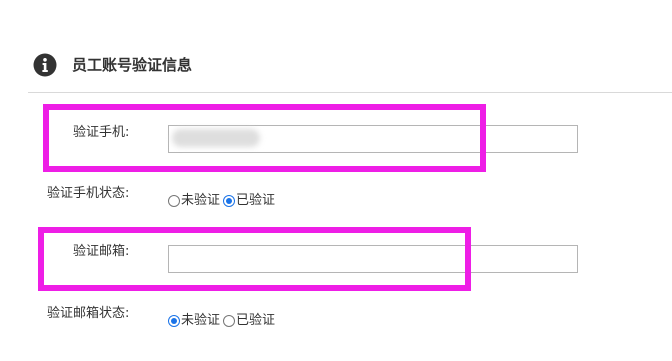  What do you see at coordinates (88, 313) in the screenshot?
I see `verify-email-status-label: 验证邮箱状态:` at bounding box center [88, 313].